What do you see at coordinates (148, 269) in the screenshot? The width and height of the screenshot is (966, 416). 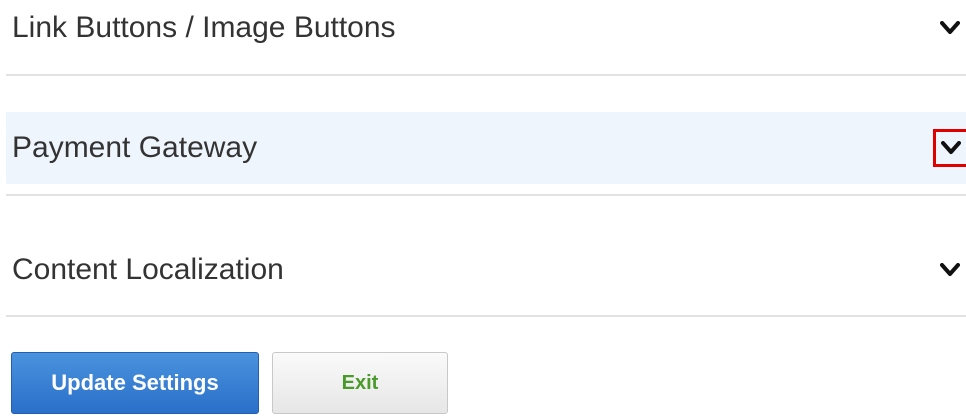 I see `section-title: Content Localization` at bounding box center [148, 269].